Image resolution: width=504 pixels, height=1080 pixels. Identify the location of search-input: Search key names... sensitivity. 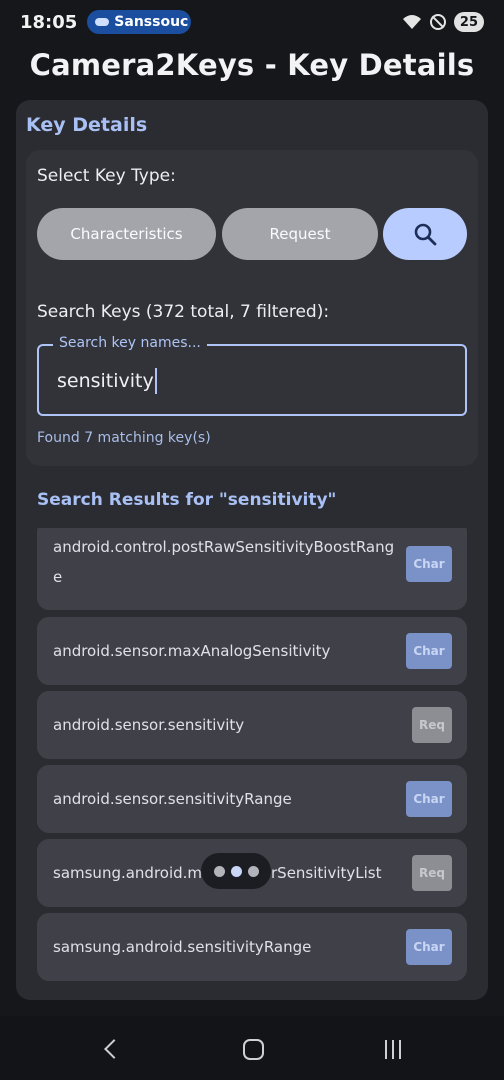
(252, 375).